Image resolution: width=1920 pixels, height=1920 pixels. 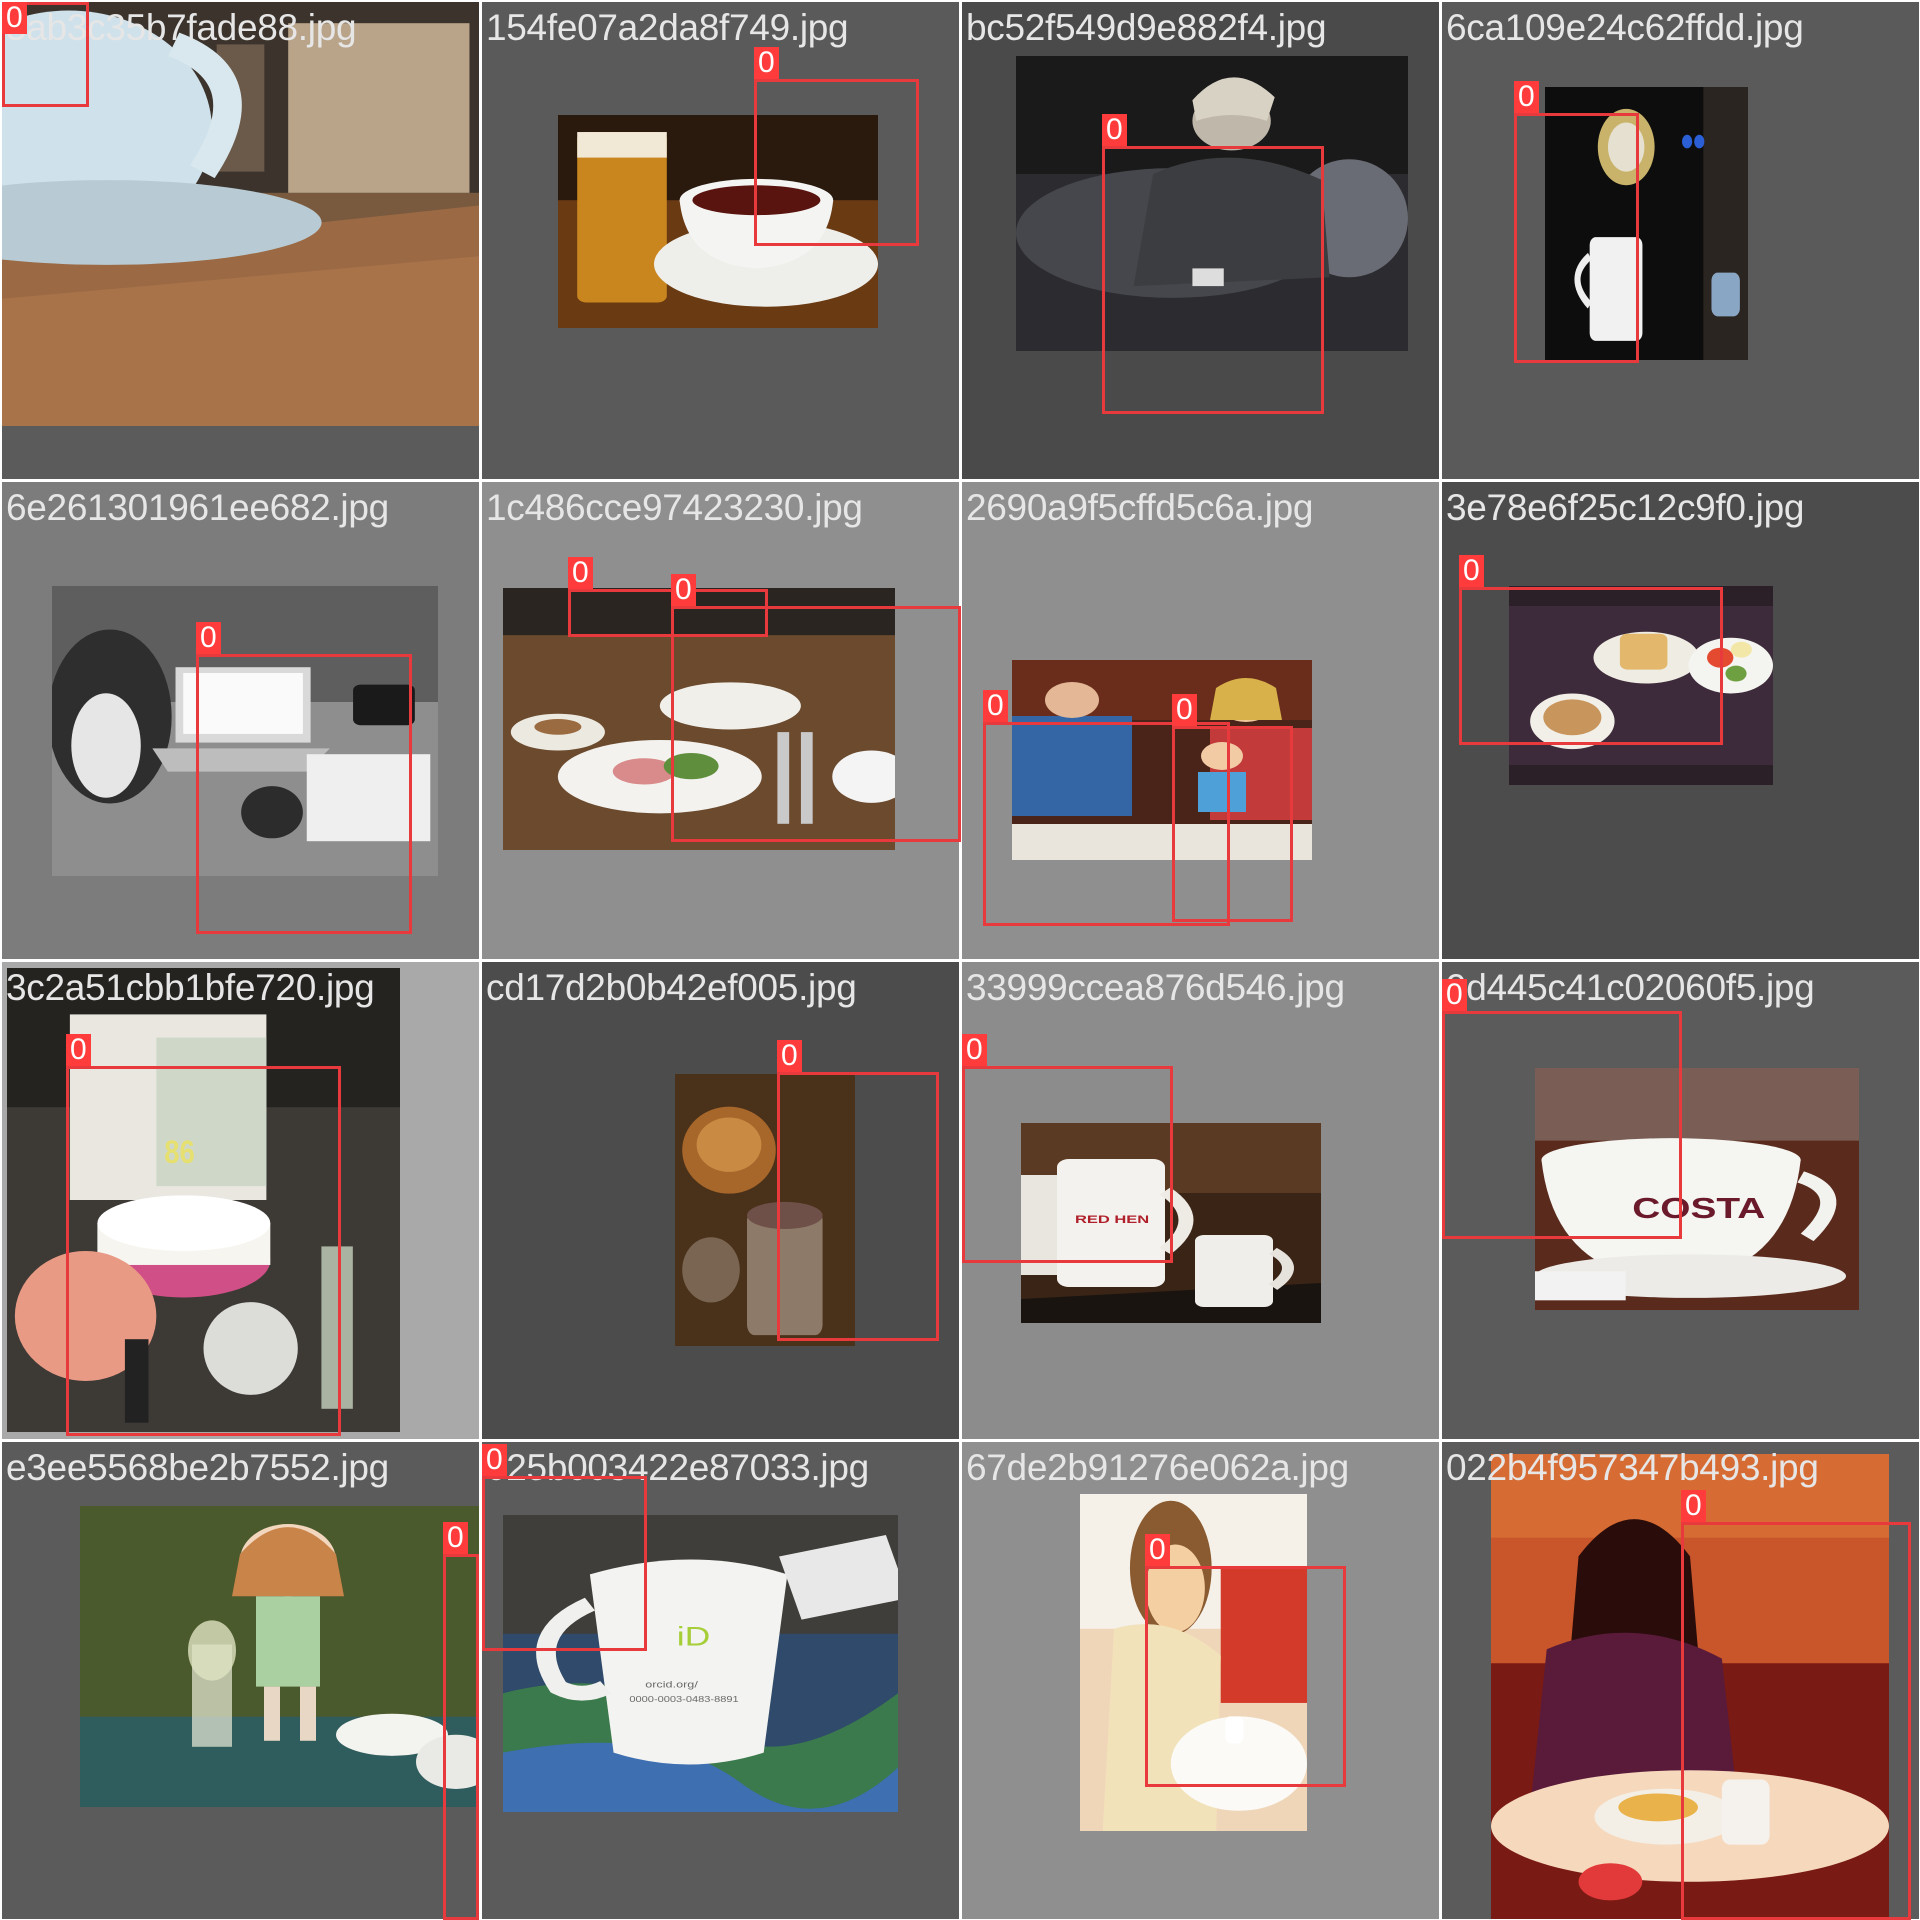 I want to click on svg-text: 0000-0003-0483-8891, so click(x=683, y=1699).